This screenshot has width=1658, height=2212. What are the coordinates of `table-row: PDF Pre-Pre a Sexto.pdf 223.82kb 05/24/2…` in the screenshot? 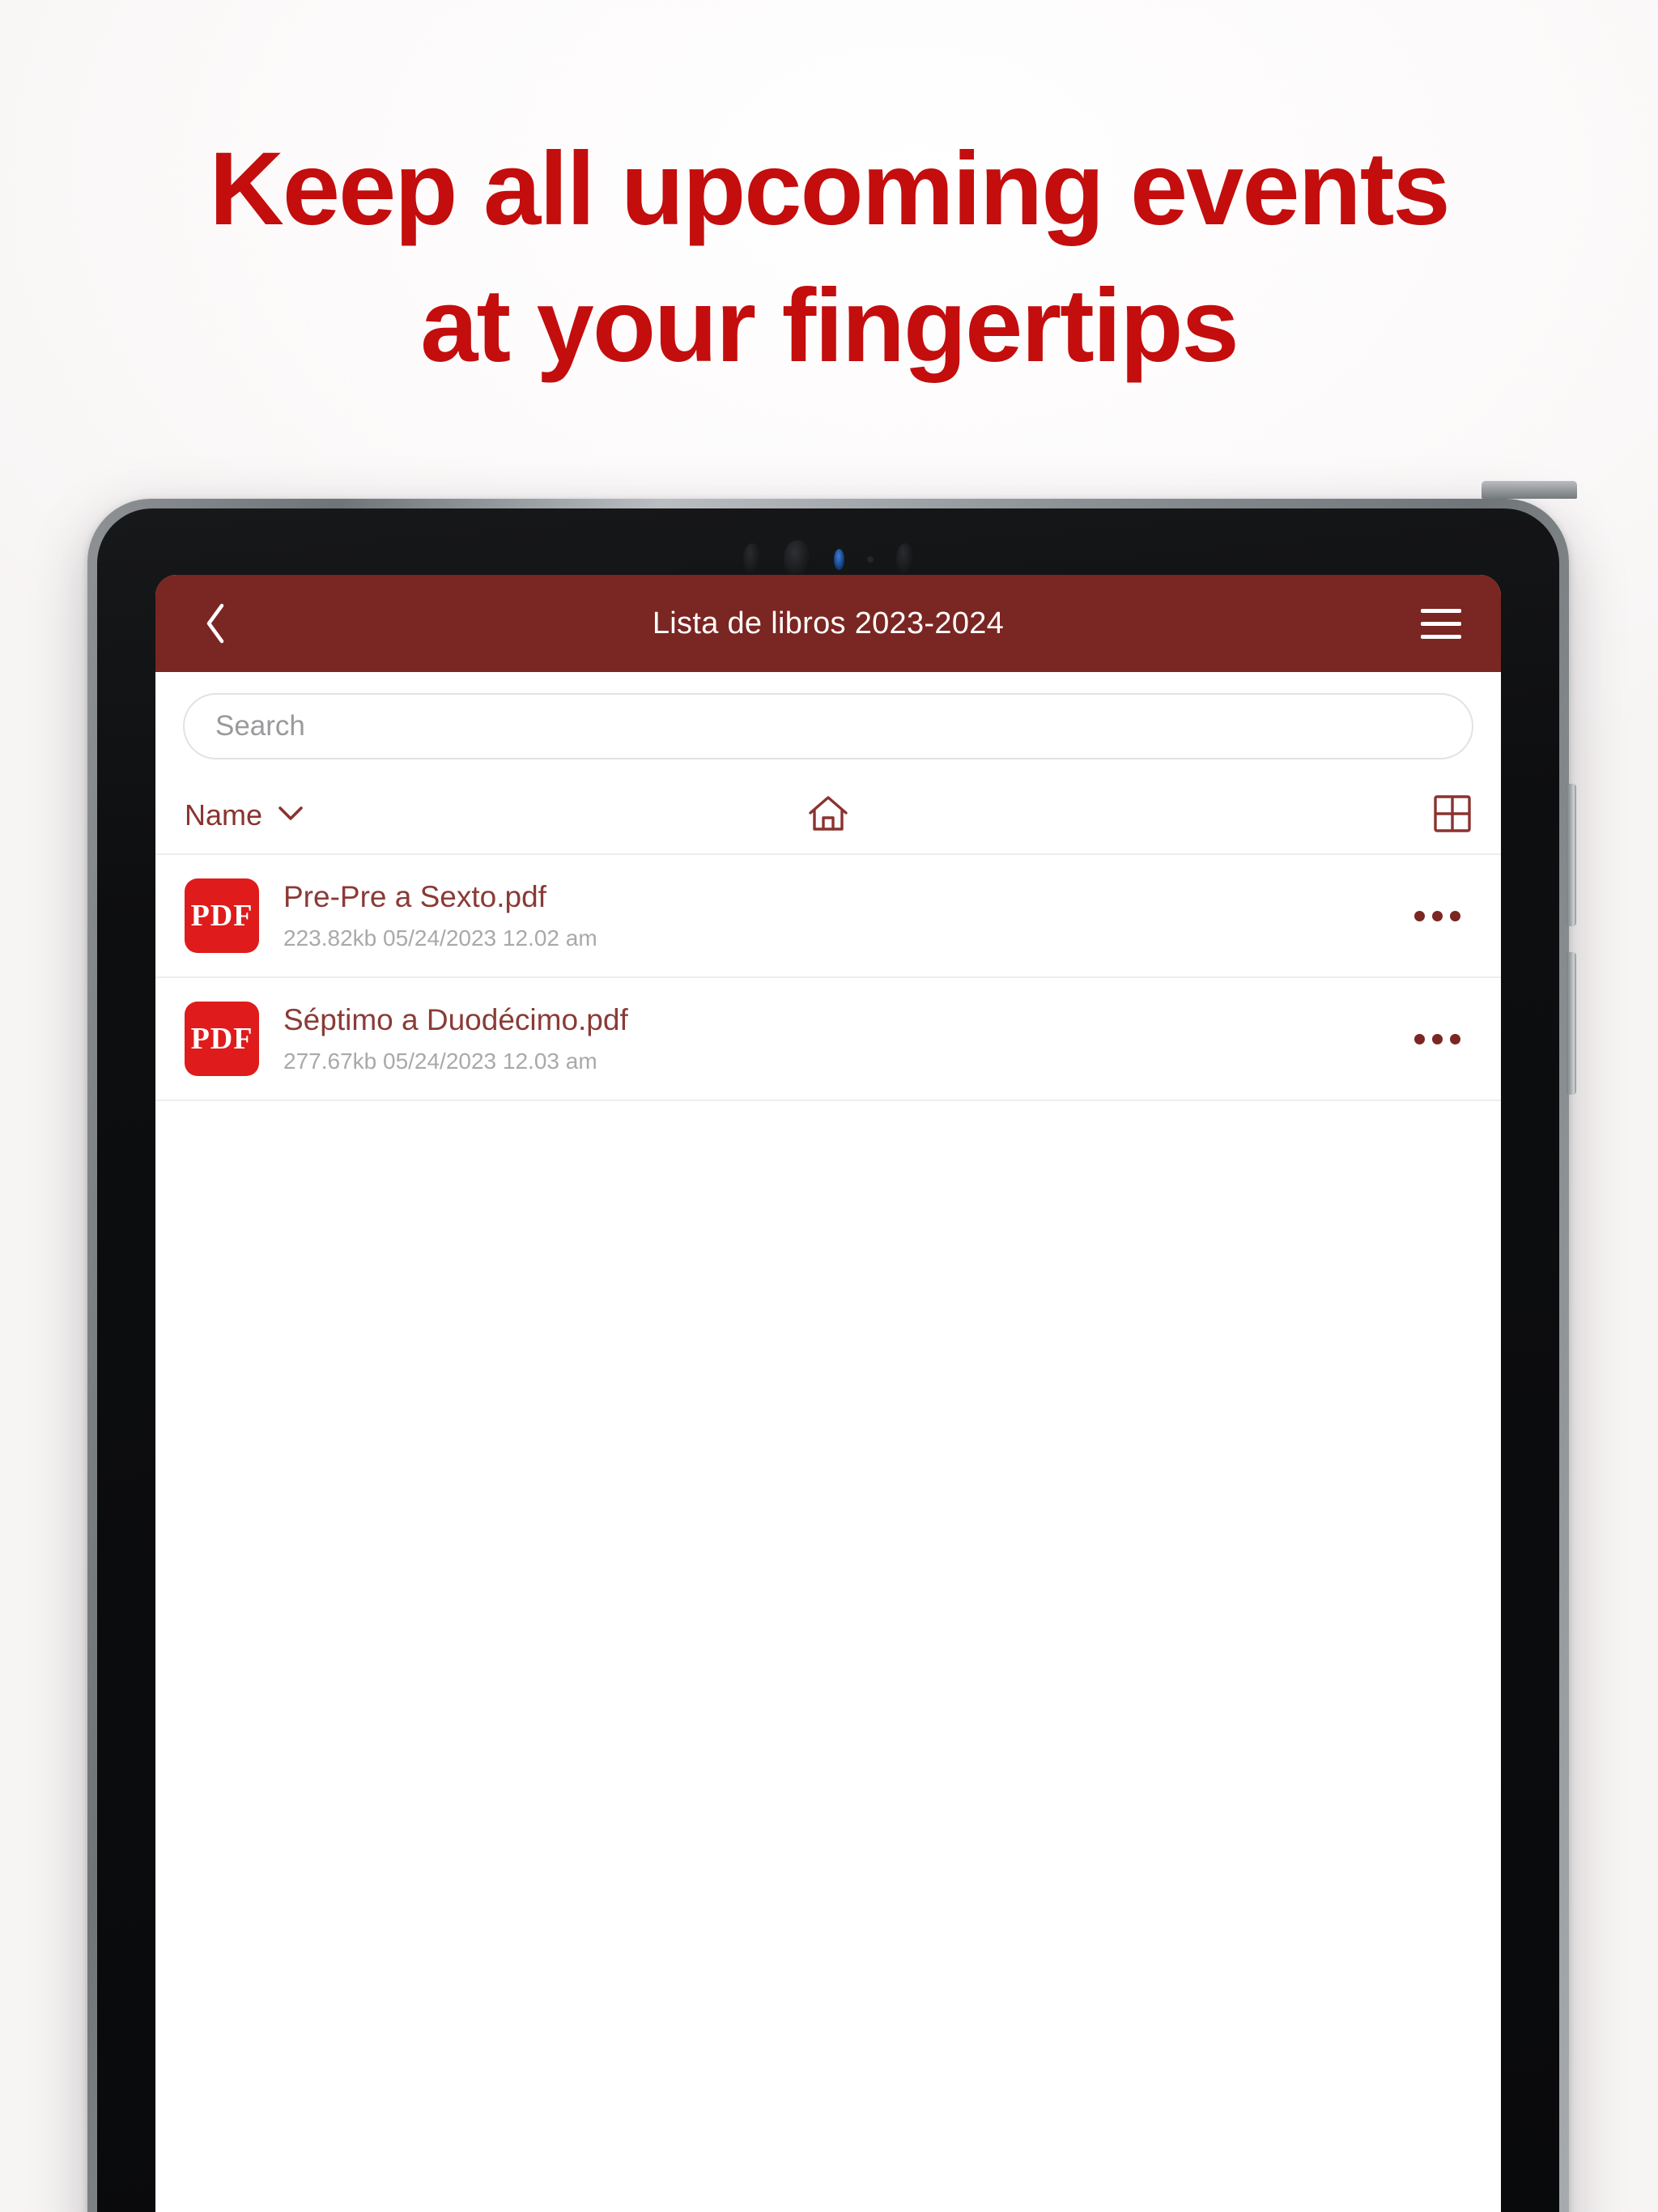 It's located at (828, 917).